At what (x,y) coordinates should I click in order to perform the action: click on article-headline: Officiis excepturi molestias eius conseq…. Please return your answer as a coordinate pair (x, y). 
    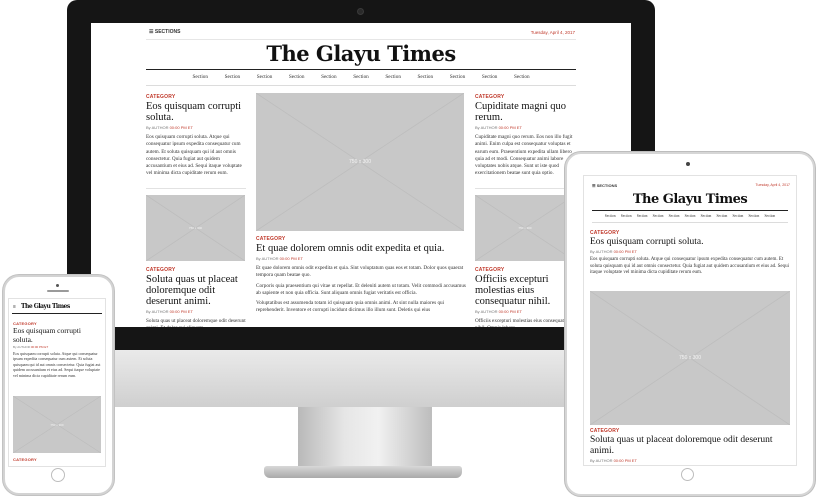
    Looking at the image, I should click on (525, 290).